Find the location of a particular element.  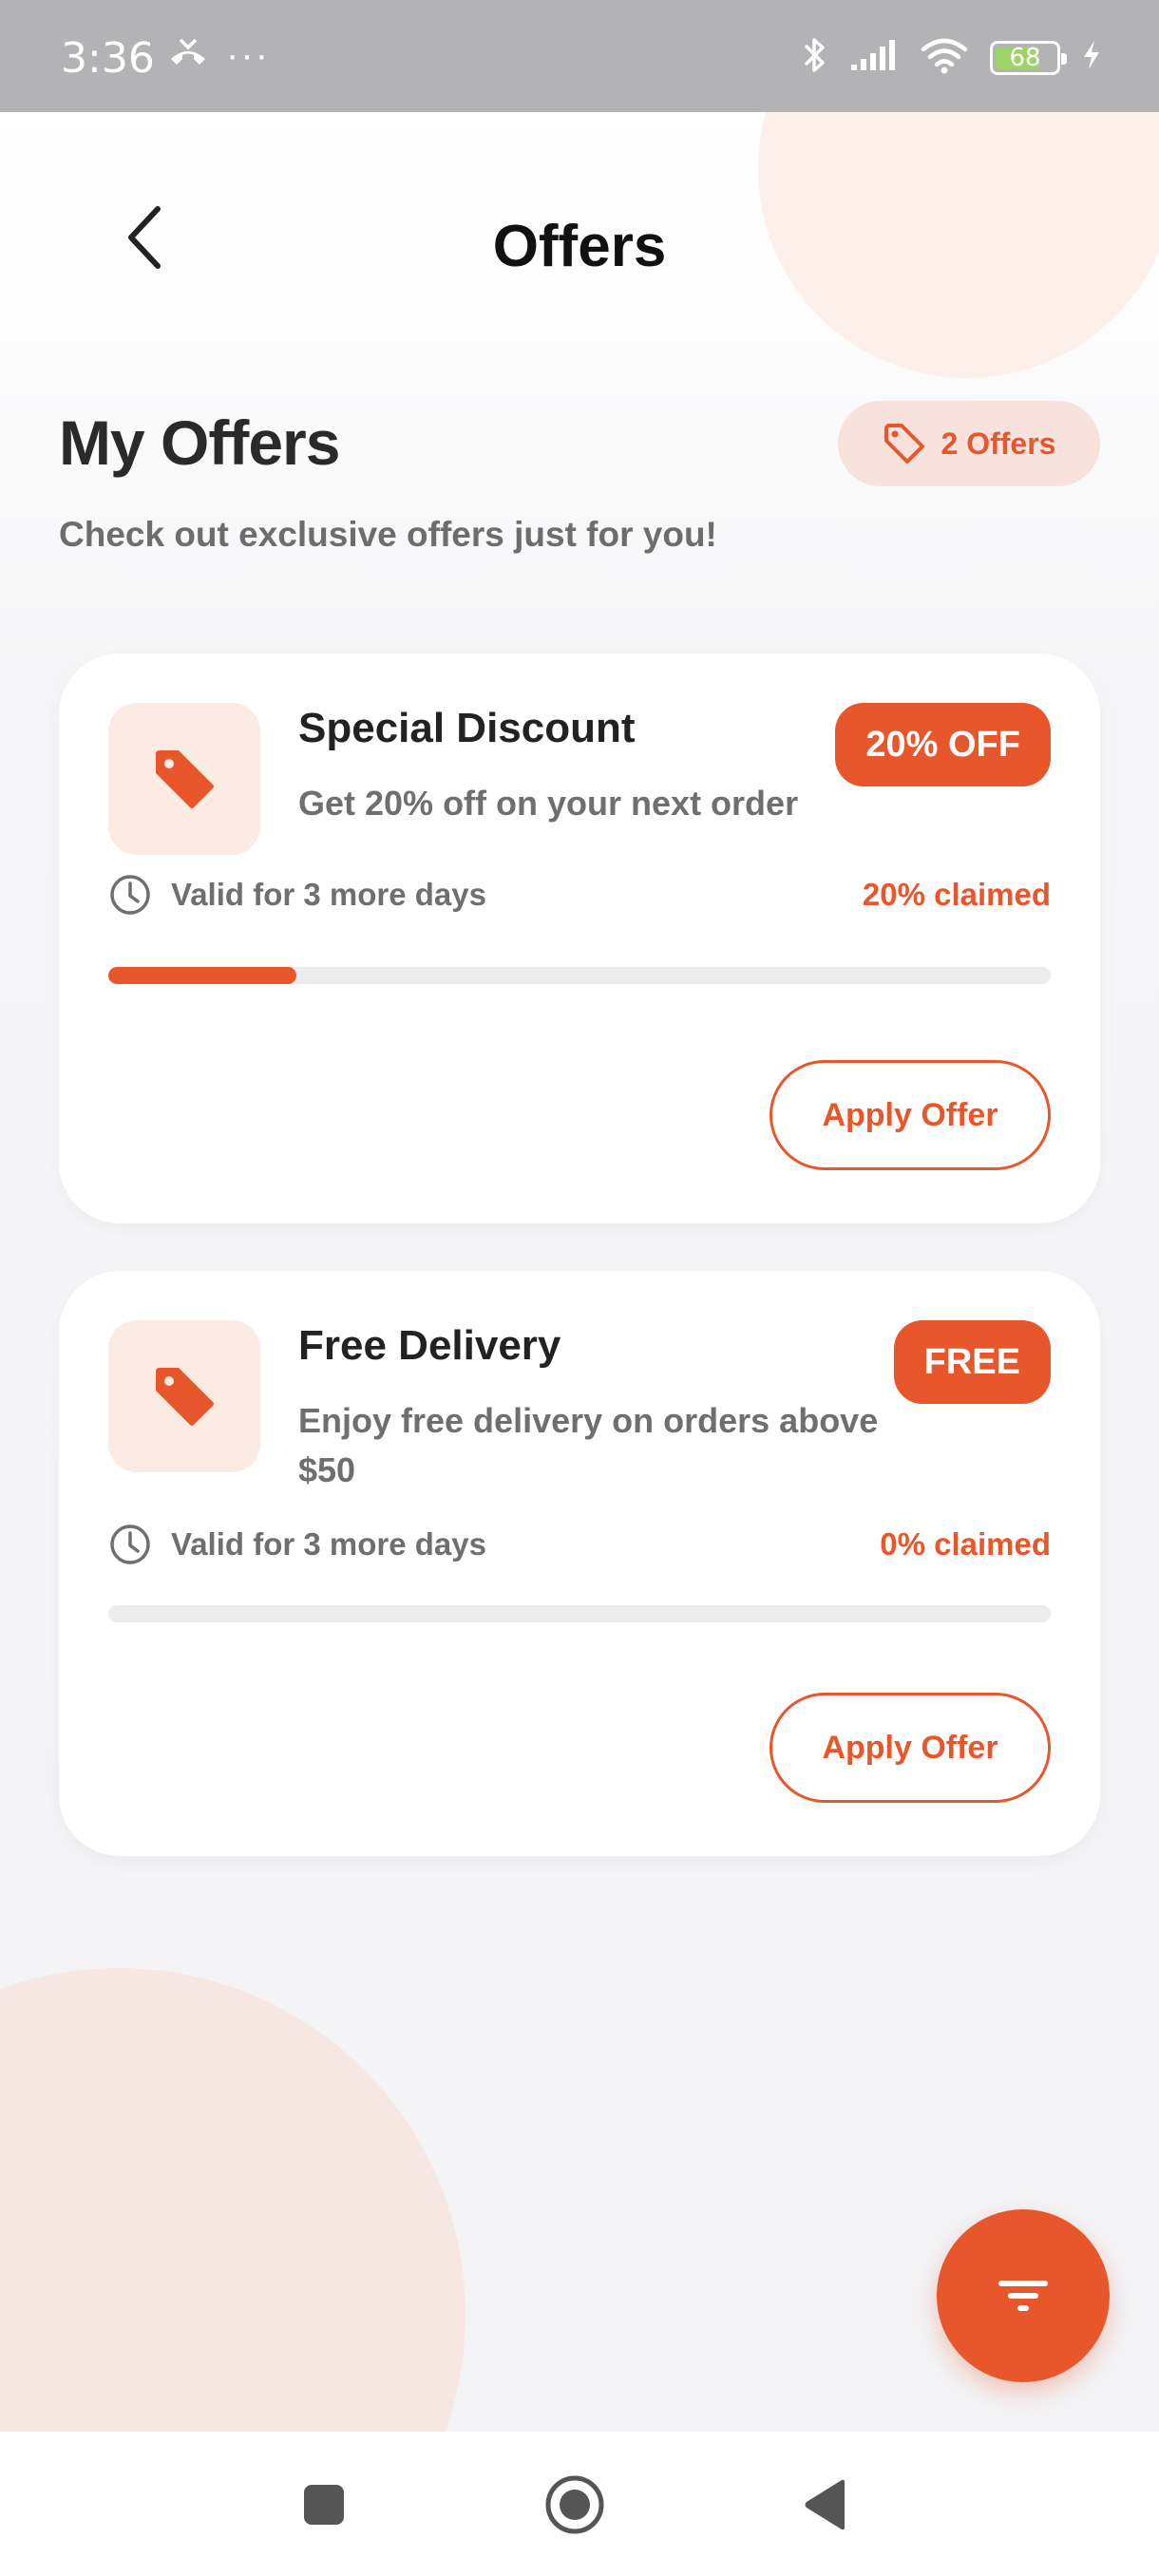

offers-count-badge: 2 Offers is located at coordinates (969, 443).